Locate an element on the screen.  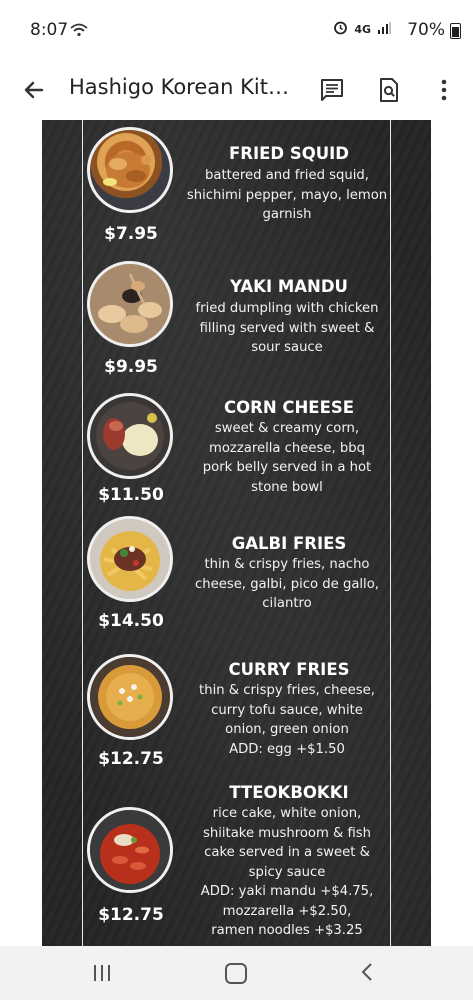
description-line: stone bowl is located at coordinates (287, 487).